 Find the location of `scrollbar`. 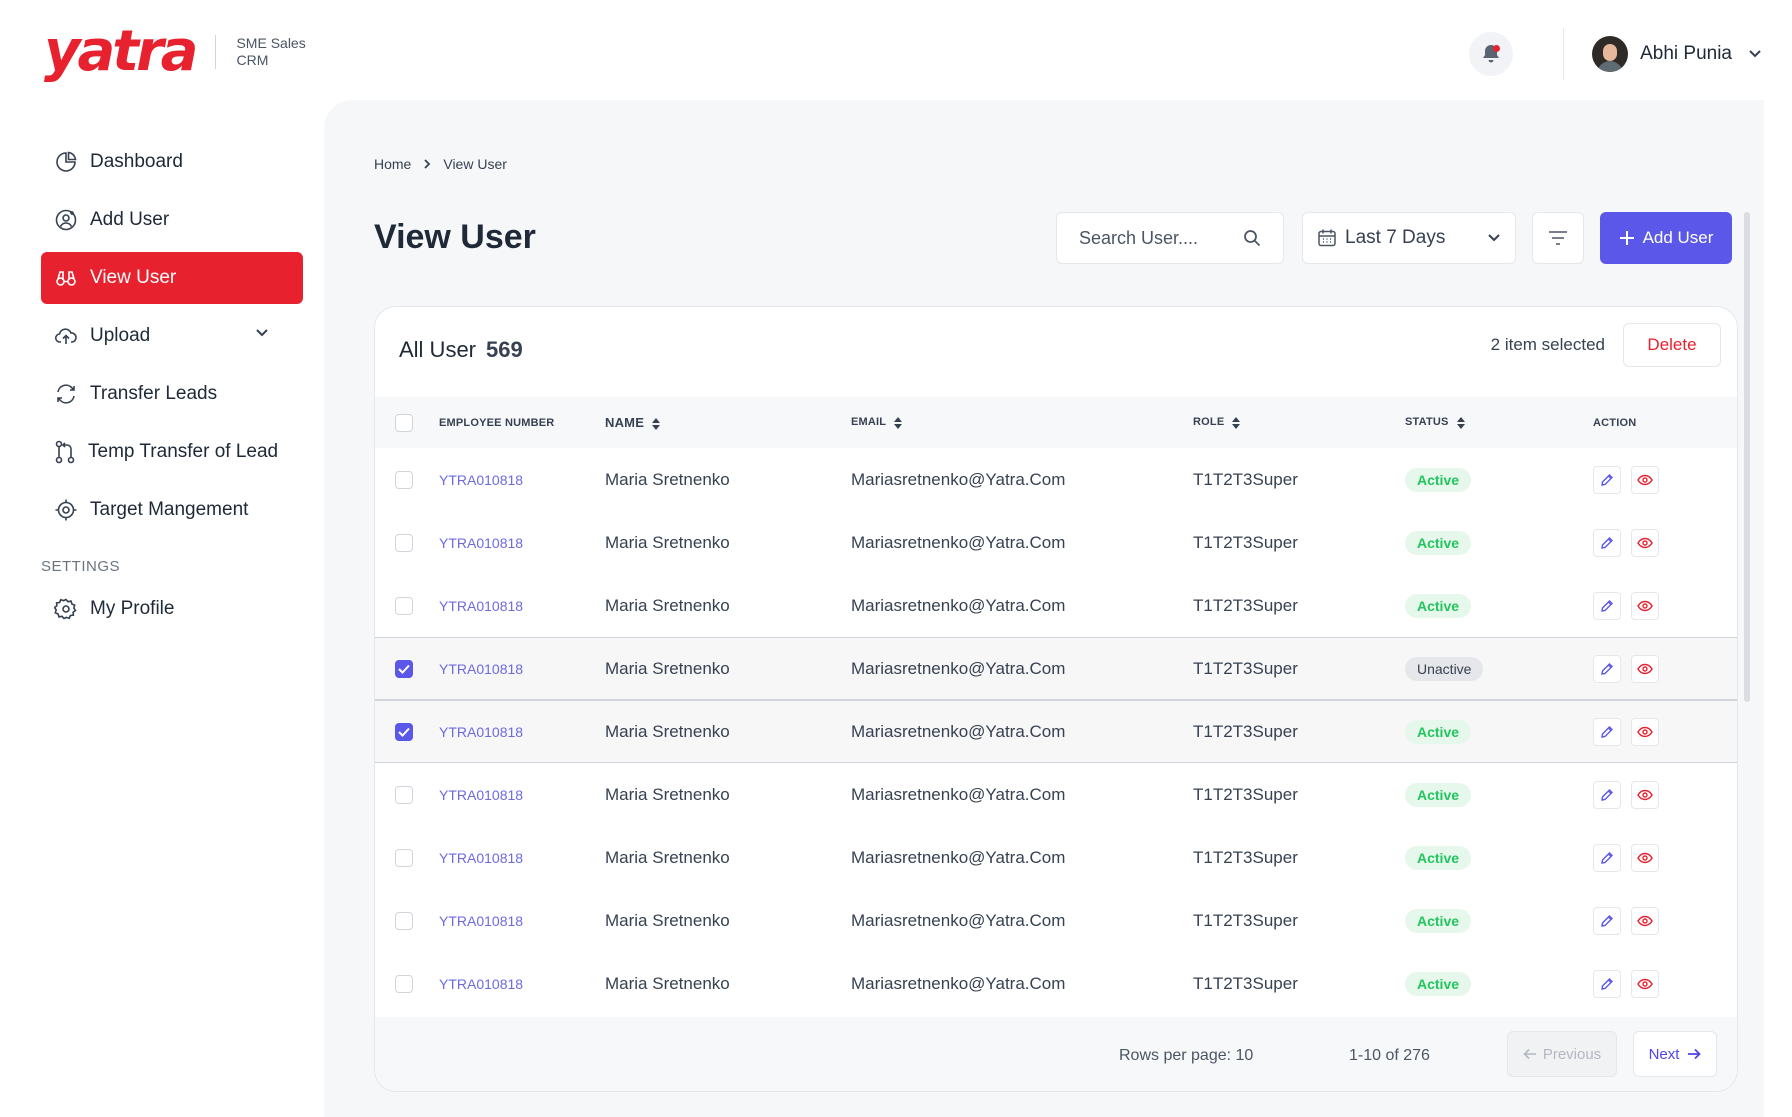

scrollbar is located at coordinates (1747, 457).